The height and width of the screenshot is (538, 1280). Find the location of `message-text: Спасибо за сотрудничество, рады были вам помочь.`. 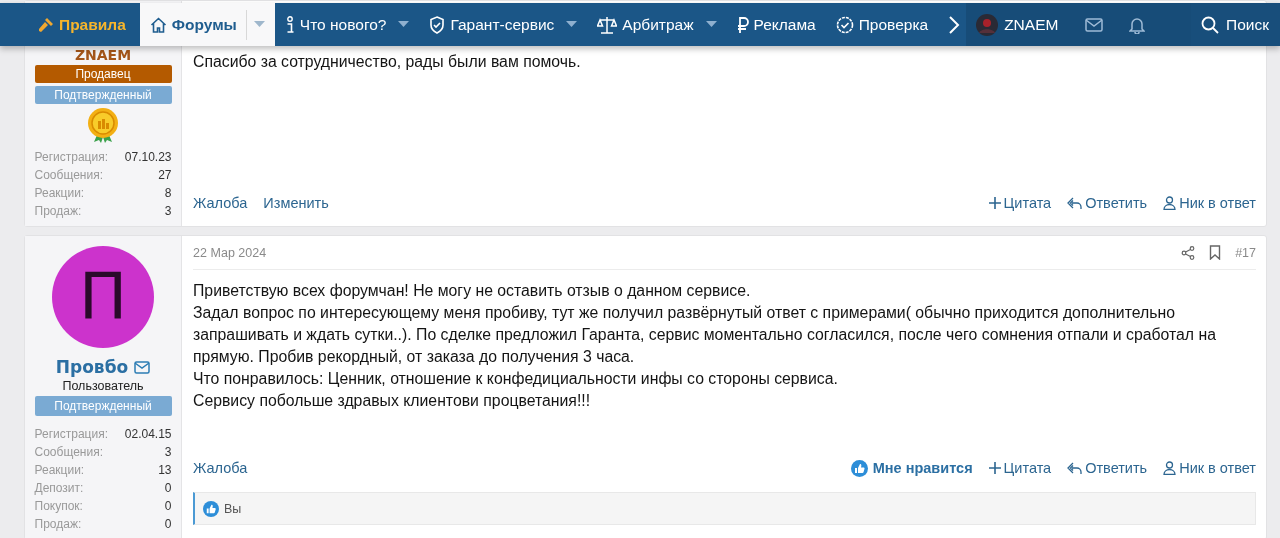

message-text: Спасибо за сотрудничество, рады были вам помочь. is located at coordinates (387, 62).